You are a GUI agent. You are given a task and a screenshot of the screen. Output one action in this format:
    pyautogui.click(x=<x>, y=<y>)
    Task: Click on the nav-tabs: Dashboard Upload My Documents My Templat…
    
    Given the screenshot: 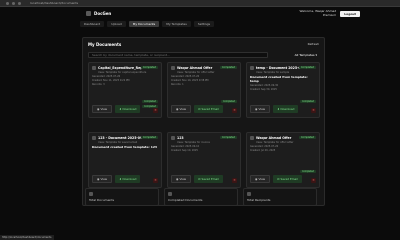 What is the action you would take?
    pyautogui.click(x=200, y=24)
    